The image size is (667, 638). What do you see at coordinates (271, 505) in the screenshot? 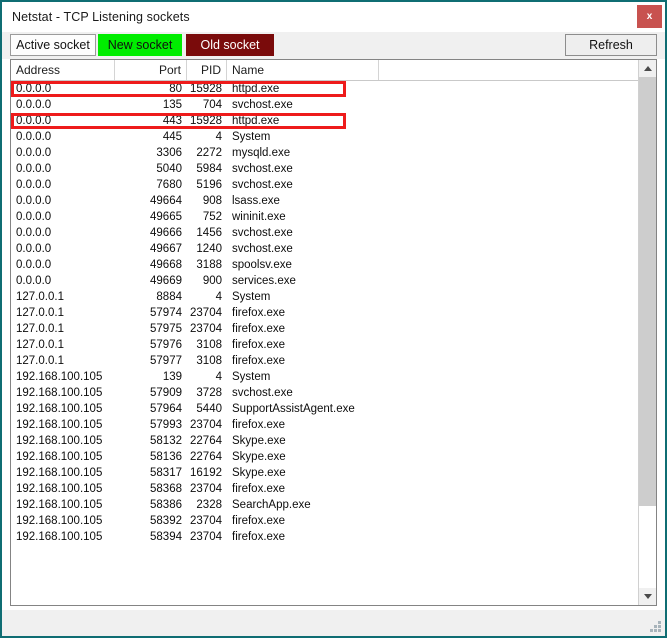
I see `cell-name: SearchApp.exe` at bounding box center [271, 505].